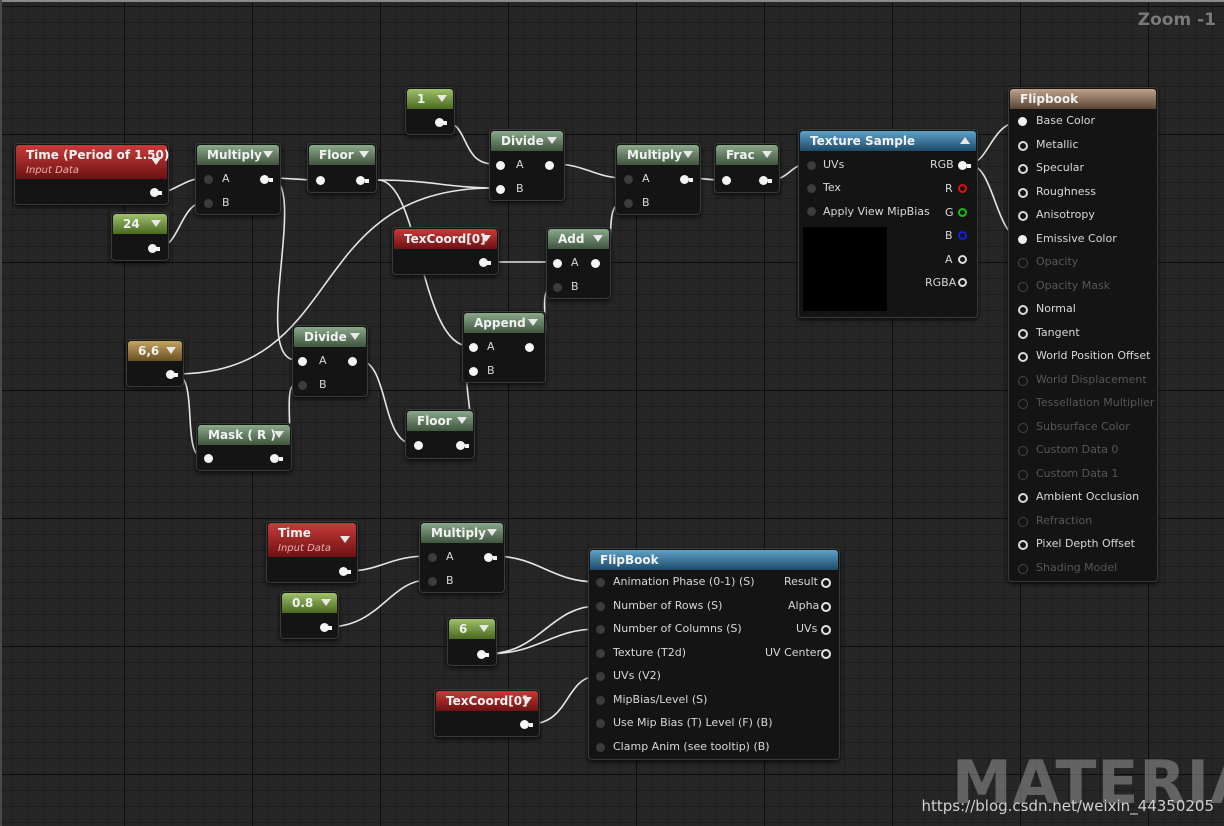 This screenshot has width=1224, height=826. What do you see at coordinates (962, 235) in the screenshot?
I see `output-pin-b` at bounding box center [962, 235].